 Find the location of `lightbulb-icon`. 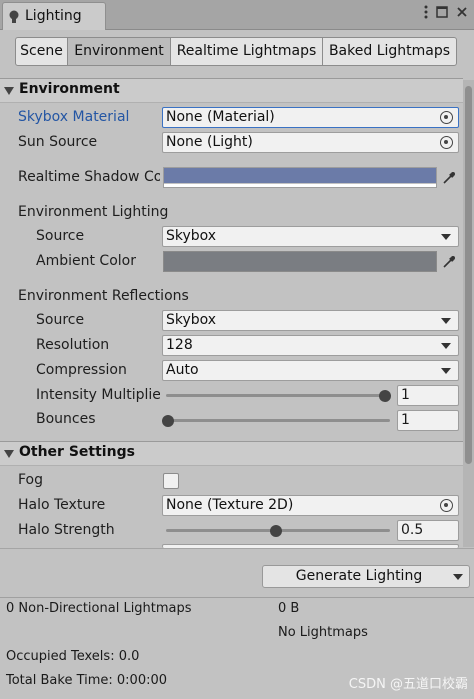

lightbulb-icon is located at coordinates (14, 19).